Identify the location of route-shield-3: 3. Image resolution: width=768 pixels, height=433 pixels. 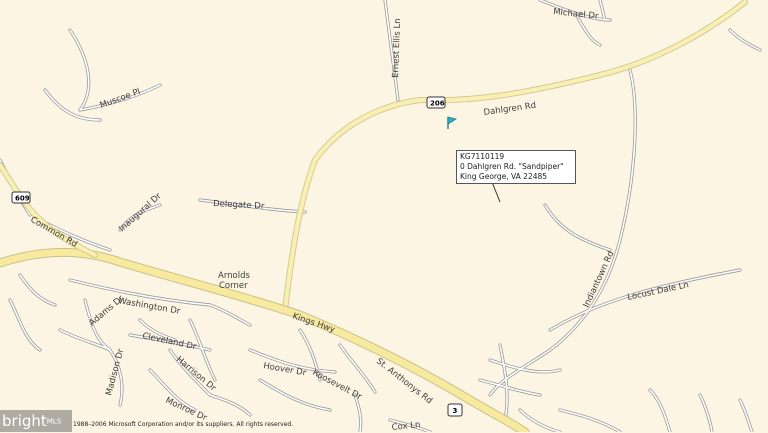
(455, 410).